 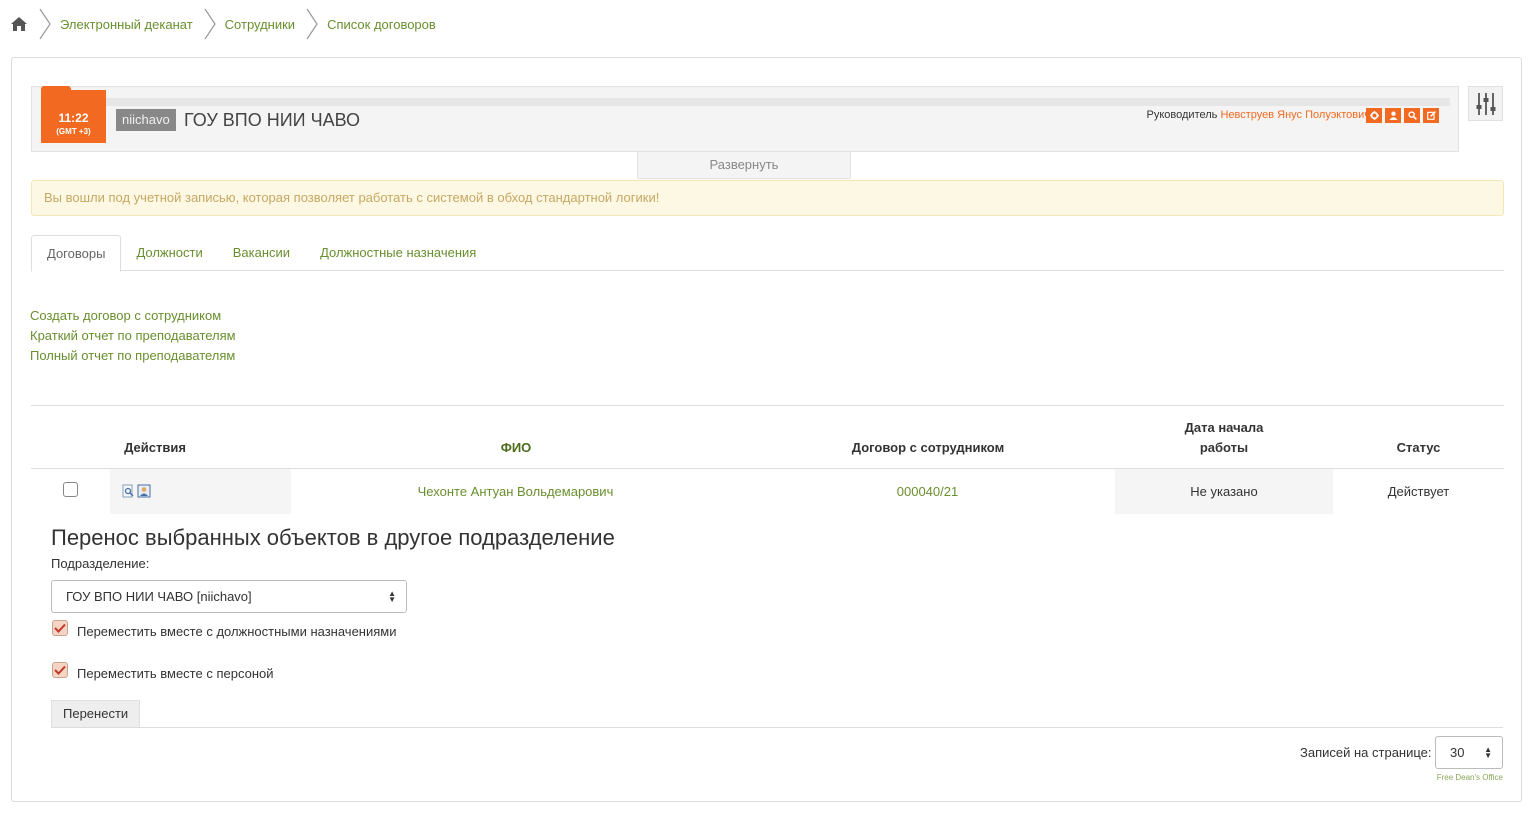 I want to click on clock-time: 11:22, so click(x=73, y=118).